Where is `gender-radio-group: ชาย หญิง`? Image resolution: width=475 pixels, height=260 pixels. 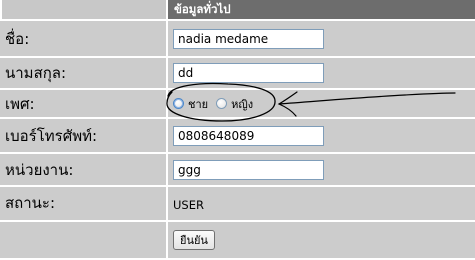
gender-radio-group: ชาย หญิง is located at coordinates (217, 104).